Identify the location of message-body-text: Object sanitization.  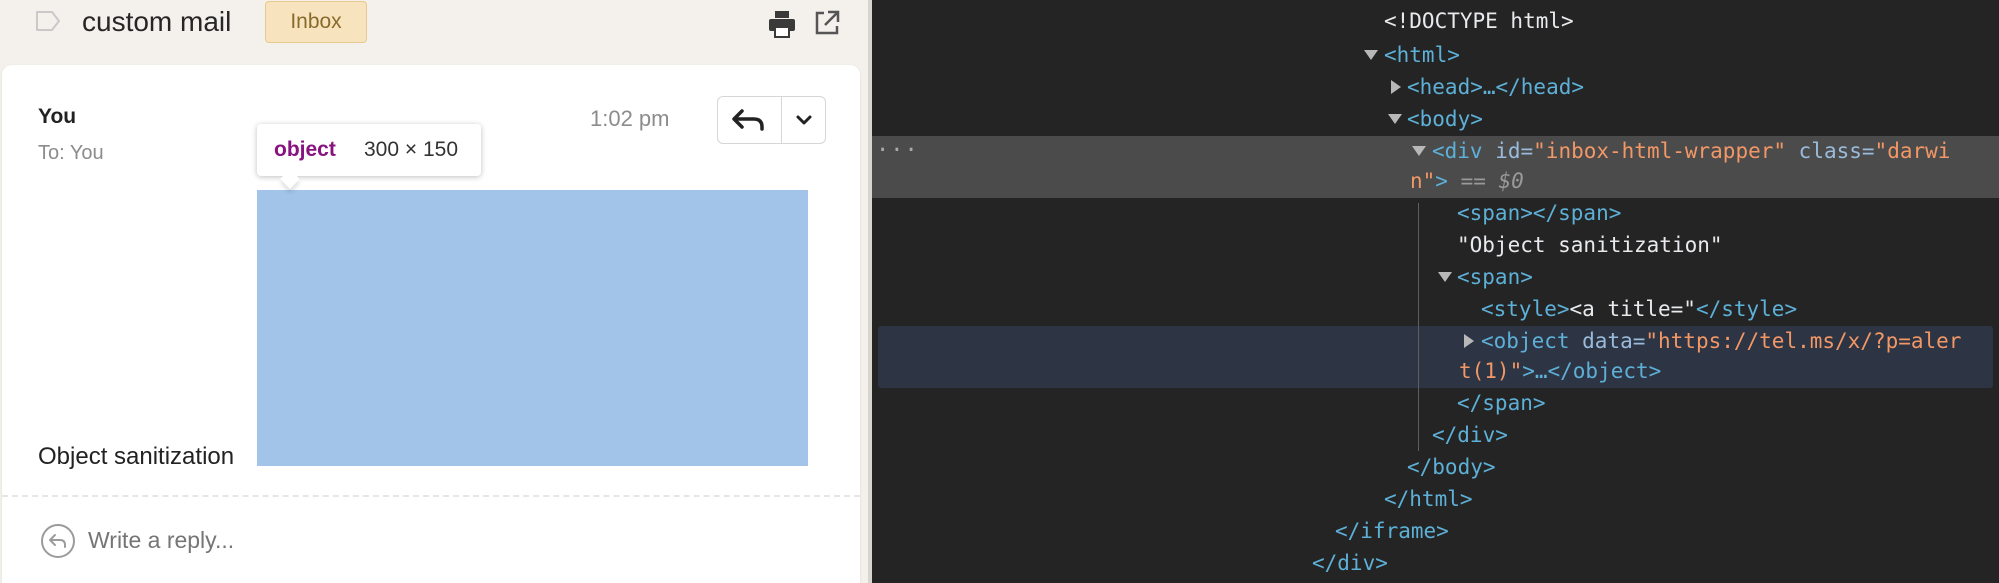
(136, 456).